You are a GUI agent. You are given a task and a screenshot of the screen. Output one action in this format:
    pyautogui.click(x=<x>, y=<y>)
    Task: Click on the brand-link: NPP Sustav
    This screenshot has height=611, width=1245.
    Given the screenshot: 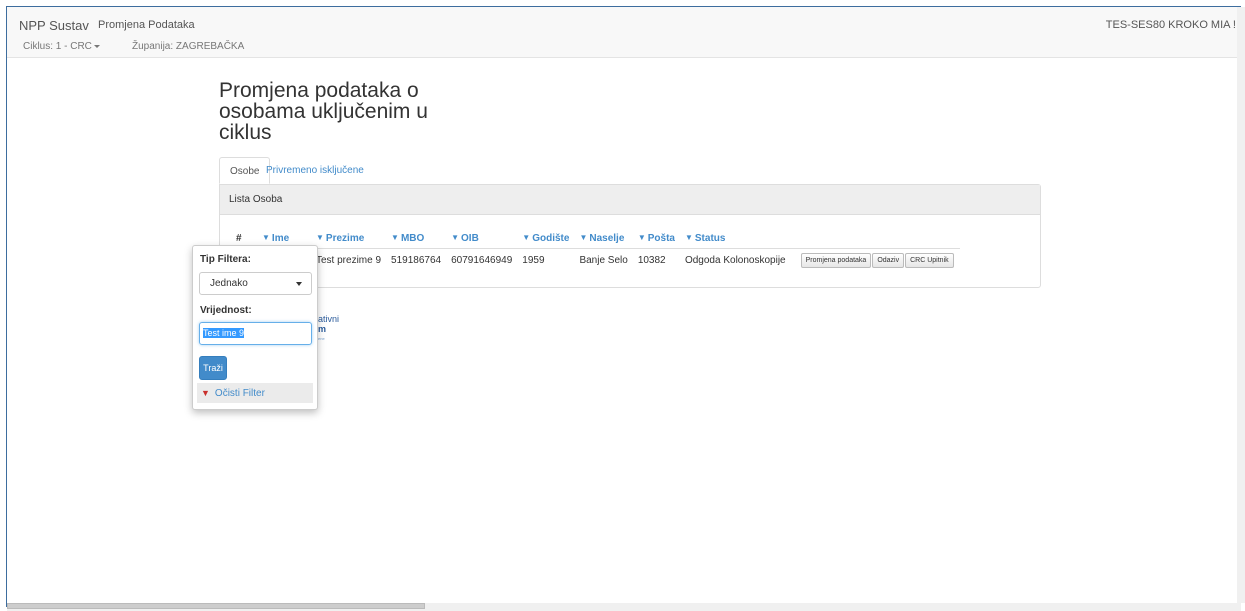 What is the action you would take?
    pyautogui.click(x=54, y=25)
    